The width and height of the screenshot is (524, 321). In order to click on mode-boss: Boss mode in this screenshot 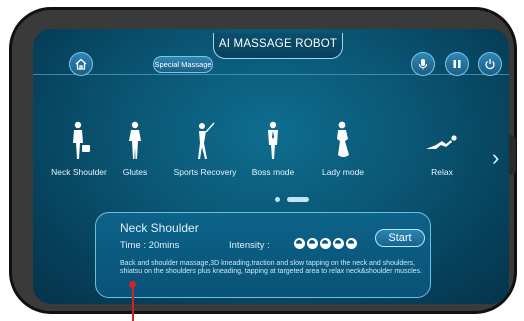, I will do `click(273, 156)`.